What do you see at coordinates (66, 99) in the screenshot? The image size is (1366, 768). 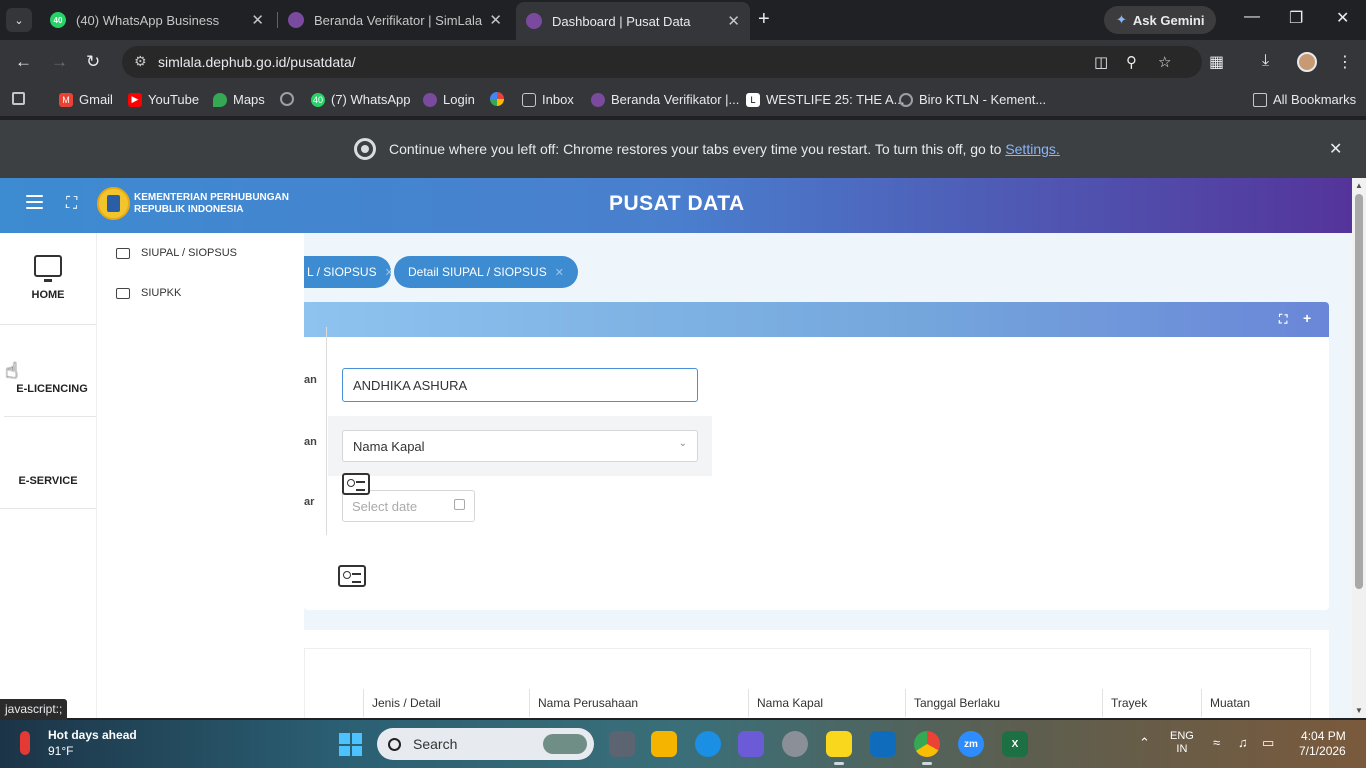 I see `gmail-icon: M` at bounding box center [66, 99].